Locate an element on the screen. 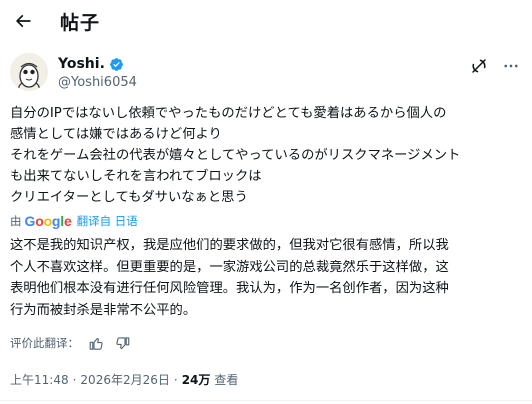 Image resolution: width=532 pixels, height=404 pixels. thumbs-up-icon is located at coordinates (96, 343).